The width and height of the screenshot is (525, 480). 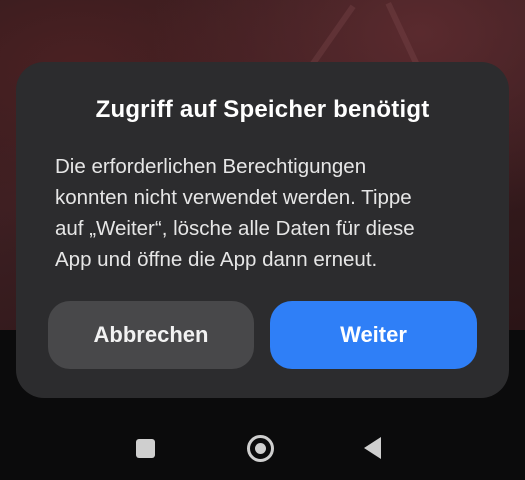 I want to click on continue-button: Weiter, so click(x=373, y=335).